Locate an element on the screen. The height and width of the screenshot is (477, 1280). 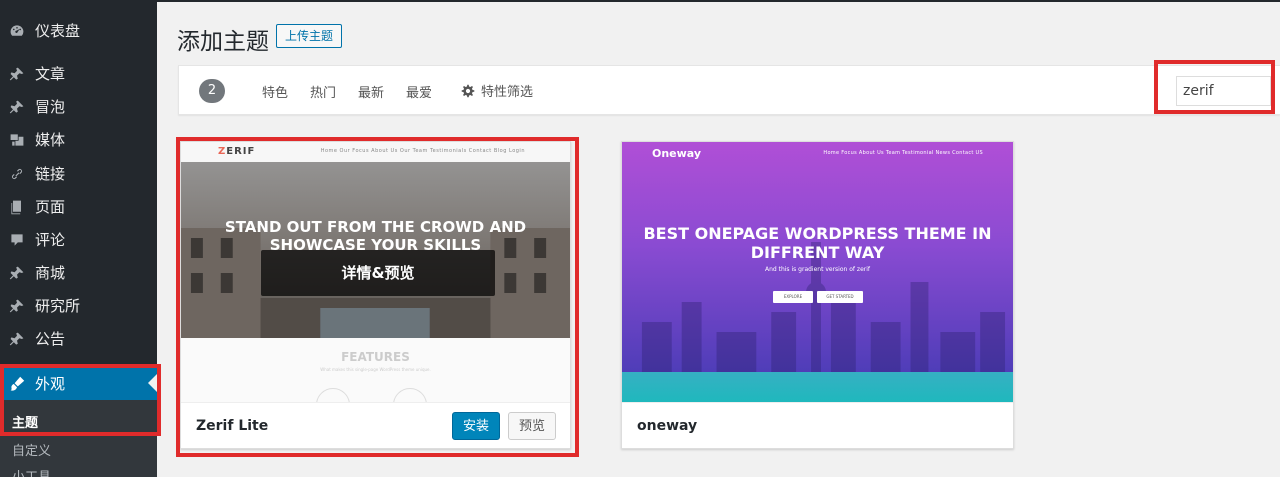
sidebar-item-appearance: 外观 is located at coordinates (78, 383).